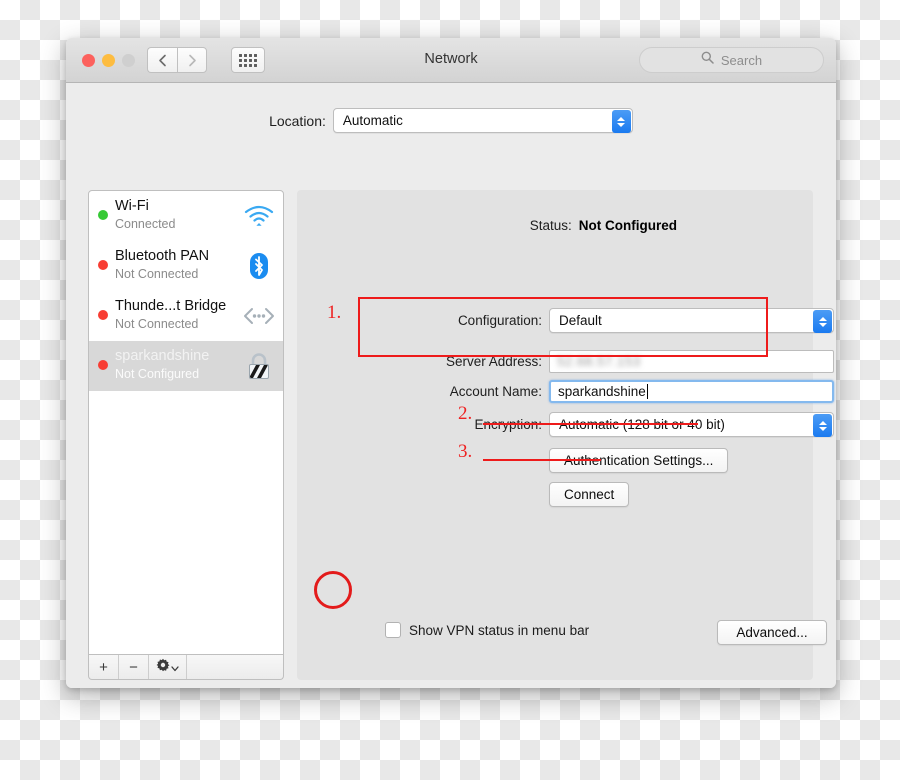  Describe the element at coordinates (590, 424) in the screenshot. I see `annotation-underline-auth` at that location.